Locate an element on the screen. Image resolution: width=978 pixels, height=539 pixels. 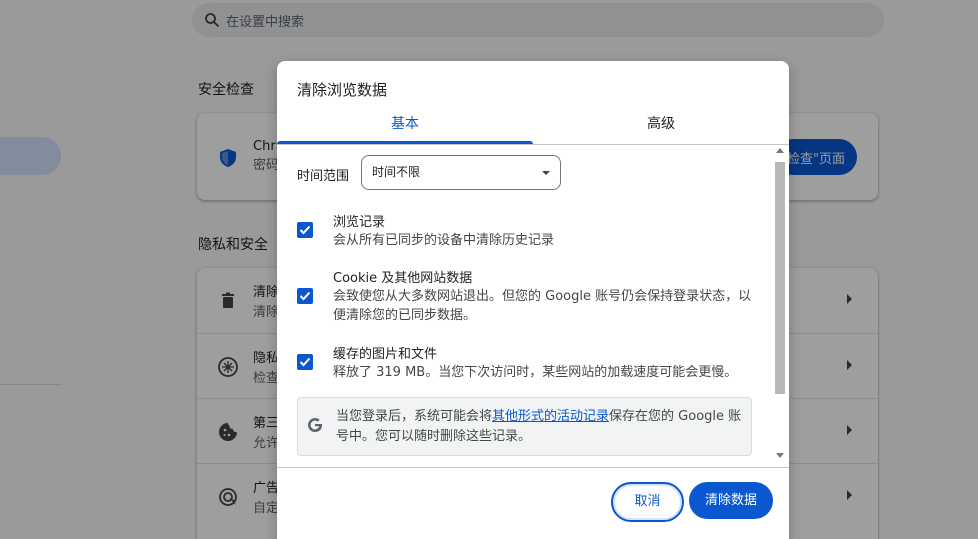
checkbox-browsing-history is located at coordinates (305, 230).